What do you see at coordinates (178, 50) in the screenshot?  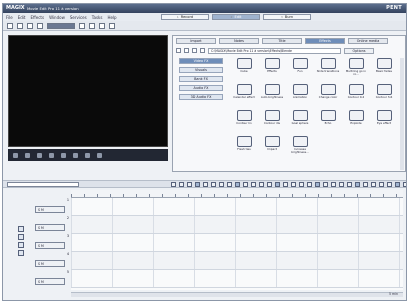 I see `back-icon` at bounding box center [178, 50].